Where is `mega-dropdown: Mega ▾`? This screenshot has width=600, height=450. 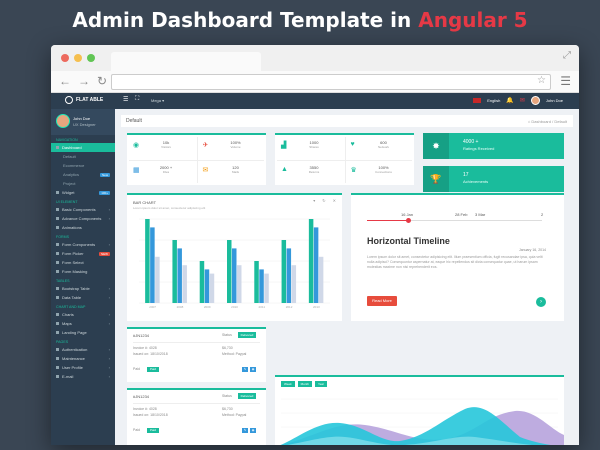
mega-dropdown: Mega ▾ is located at coordinates (157, 100).